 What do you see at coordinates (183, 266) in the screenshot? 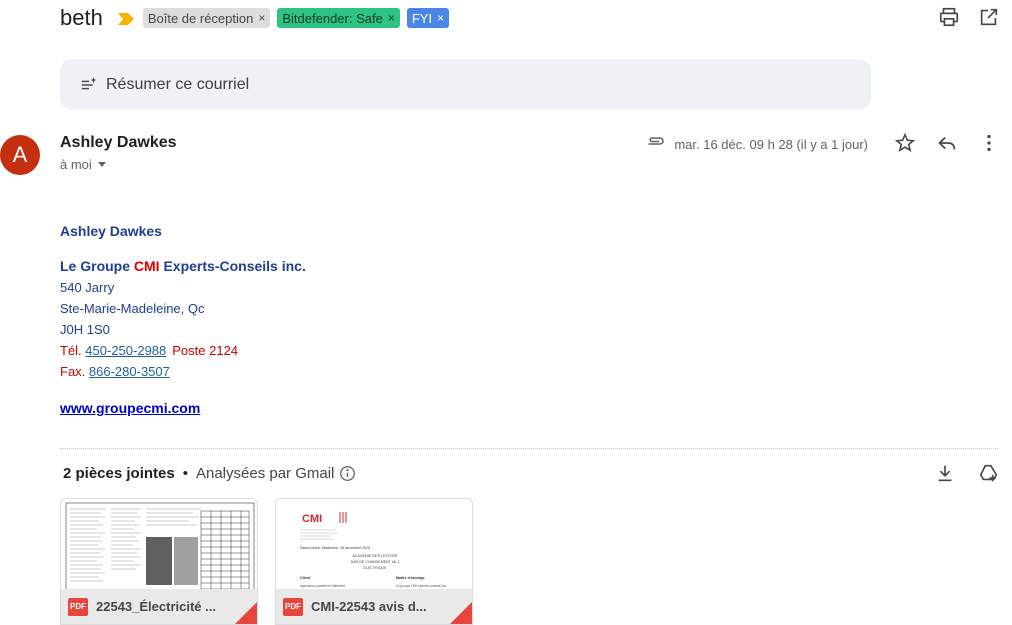
I see `signature-company: Le Groupe CMI Experts-Conseils inc.` at bounding box center [183, 266].